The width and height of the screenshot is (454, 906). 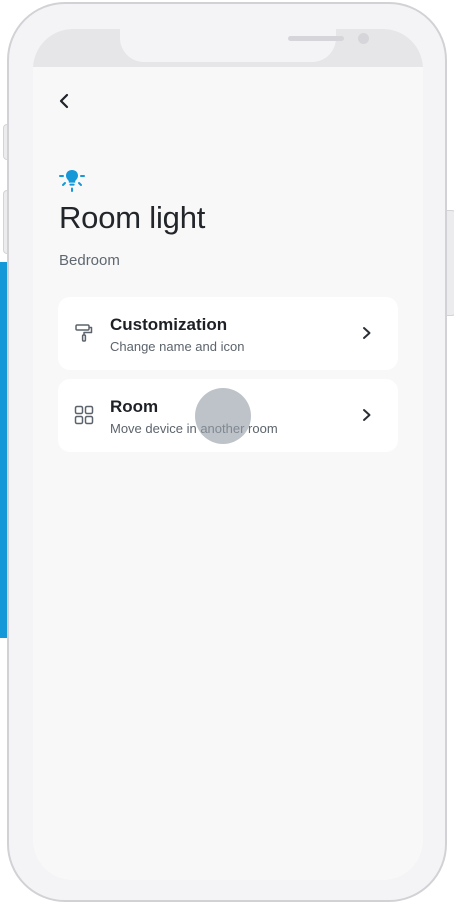 What do you see at coordinates (177, 346) in the screenshot?
I see `customization-description: Change name and icon` at bounding box center [177, 346].